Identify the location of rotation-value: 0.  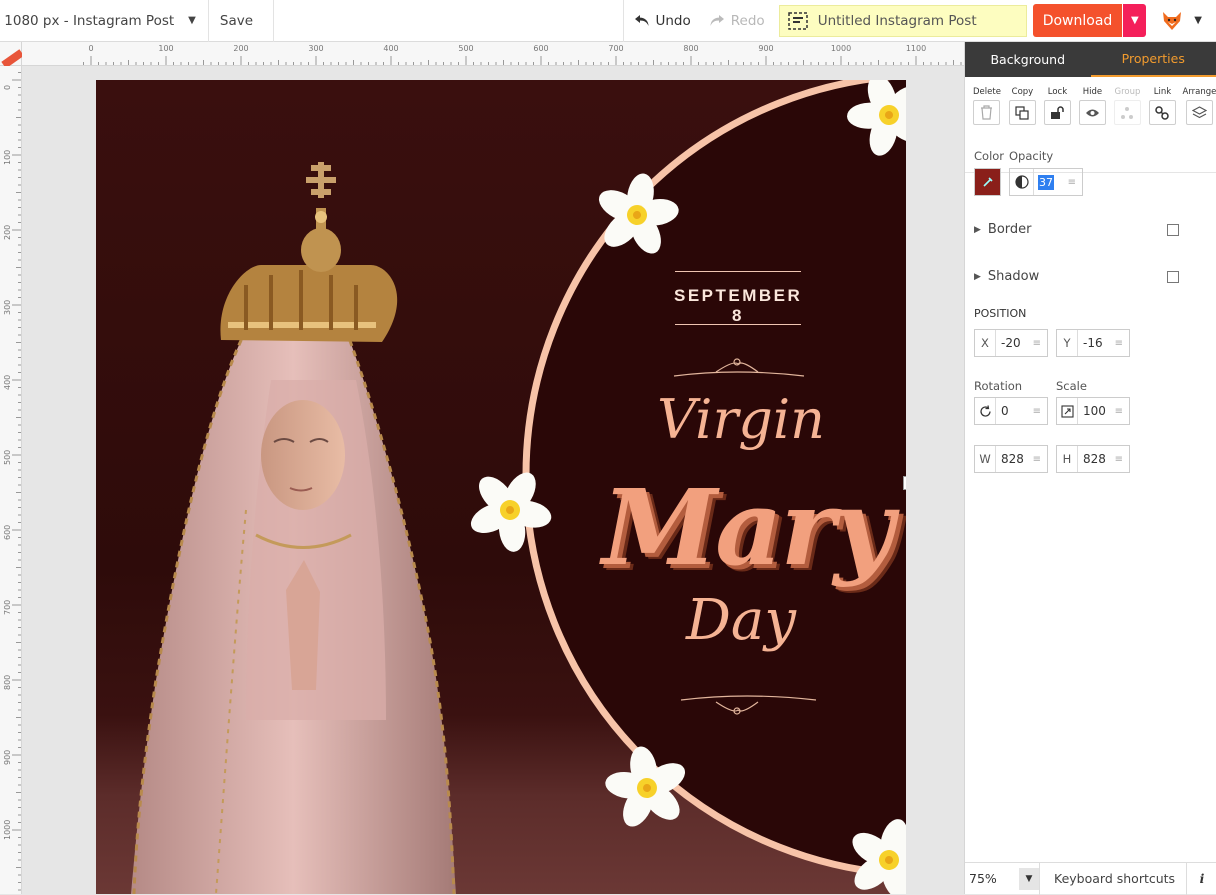
(1005, 411).